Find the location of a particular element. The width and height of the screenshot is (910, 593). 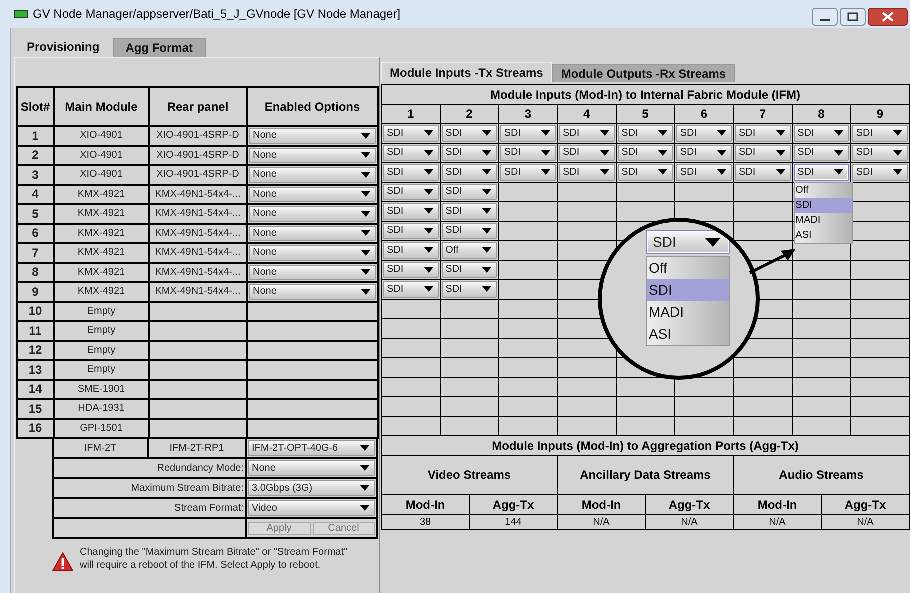

table-cell: 2 is located at coordinates (35, 155).